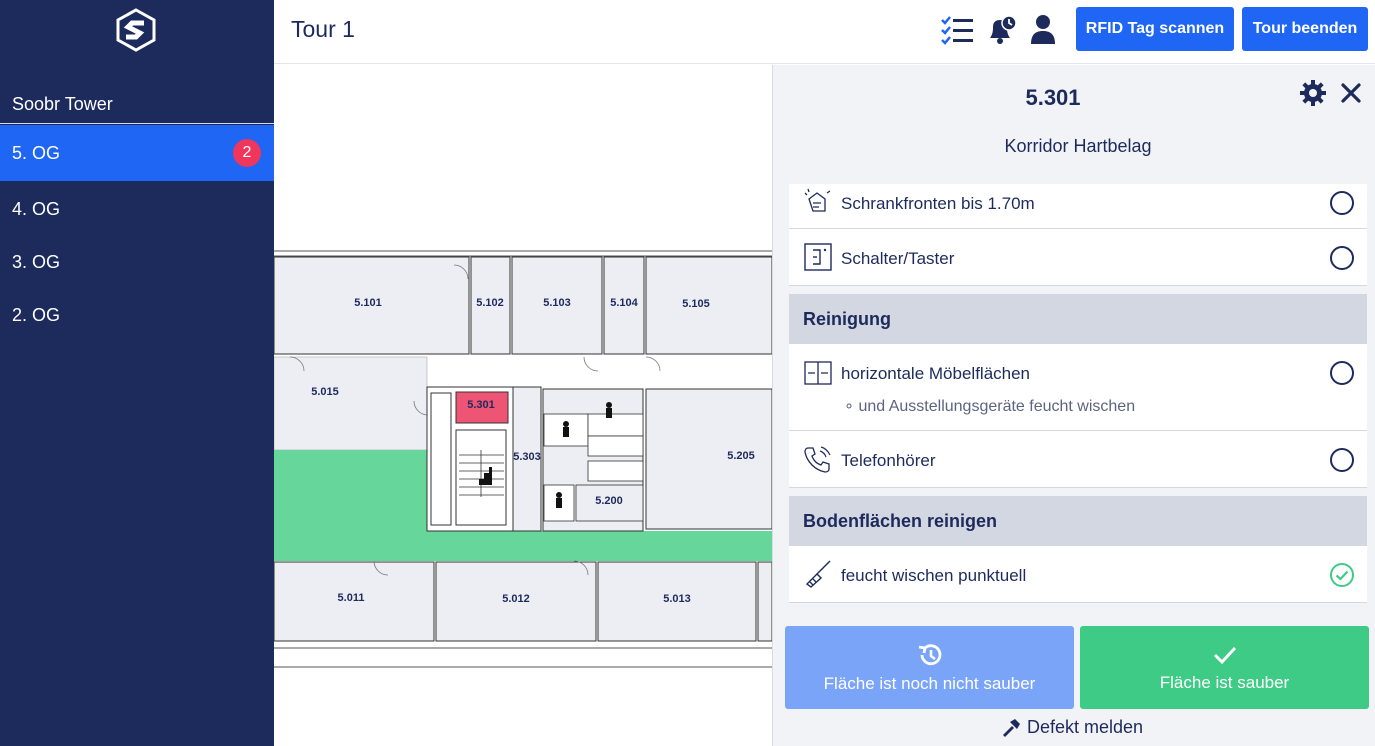 This screenshot has width=1375, height=746. I want to click on room-label-5105: 5.105, so click(696, 304).